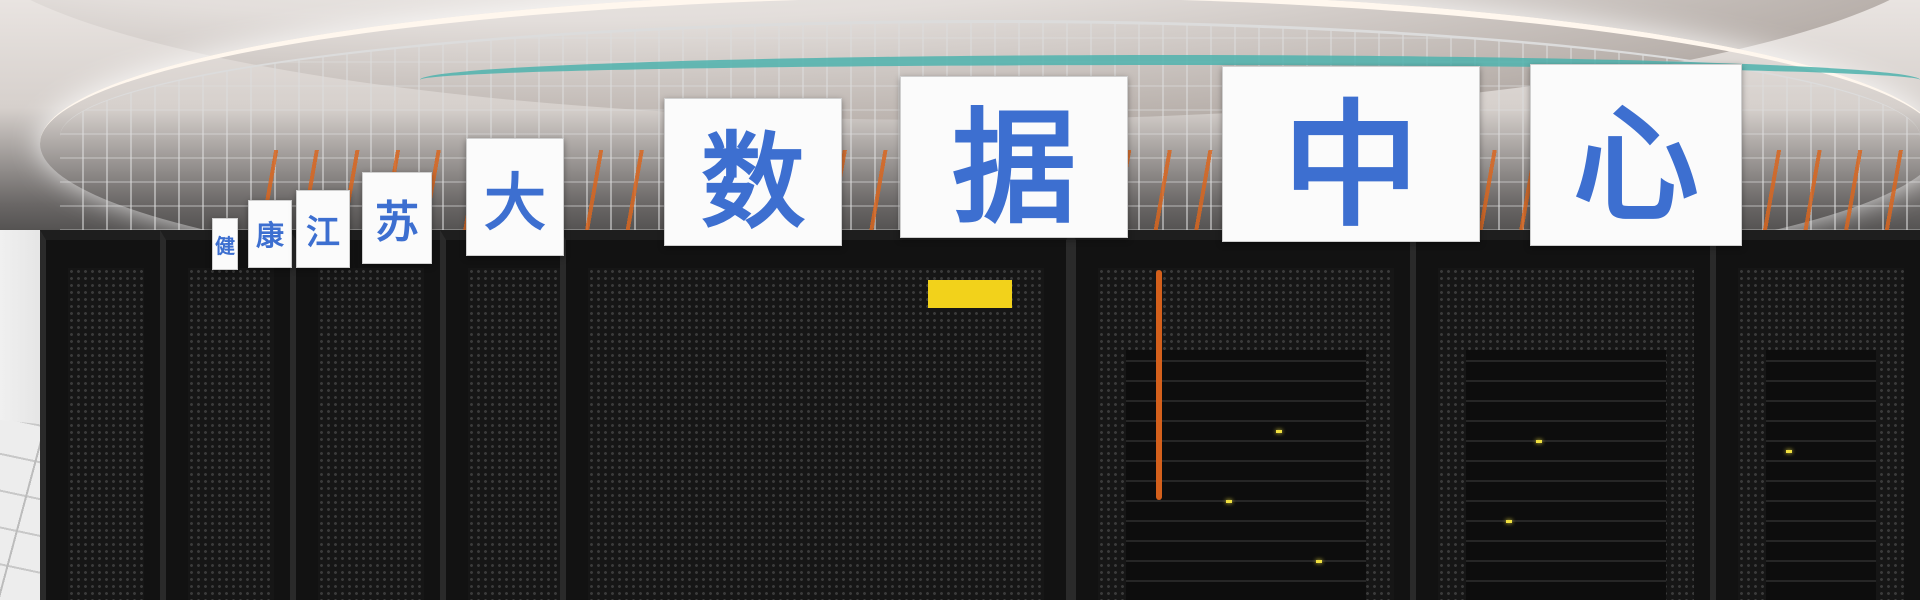  Describe the element at coordinates (323, 232) in the screenshot. I see `sign-character: 江` at that location.